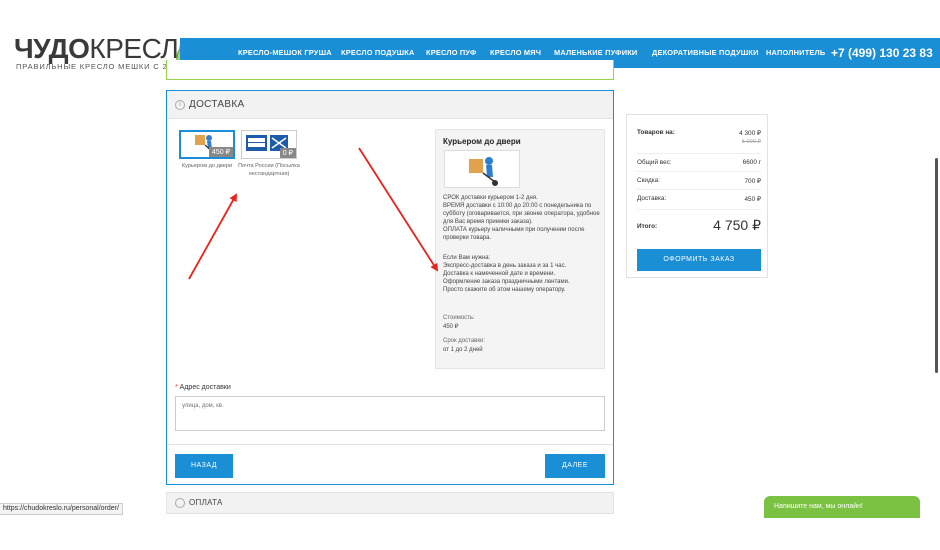  Describe the element at coordinates (699, 133) in the screenshot. I see `summary-goods: Товаров на: 4 300 ₽` at that location.